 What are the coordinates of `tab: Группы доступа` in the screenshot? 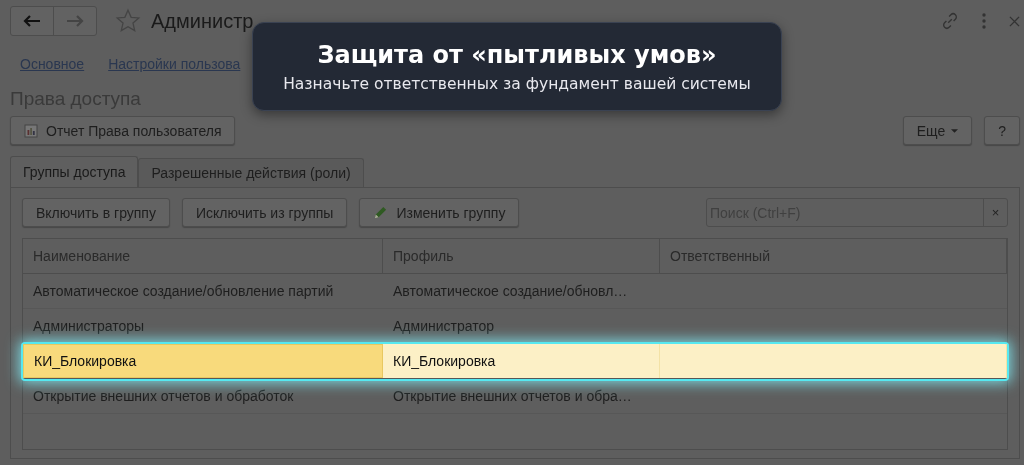 It's located at (74, 171).